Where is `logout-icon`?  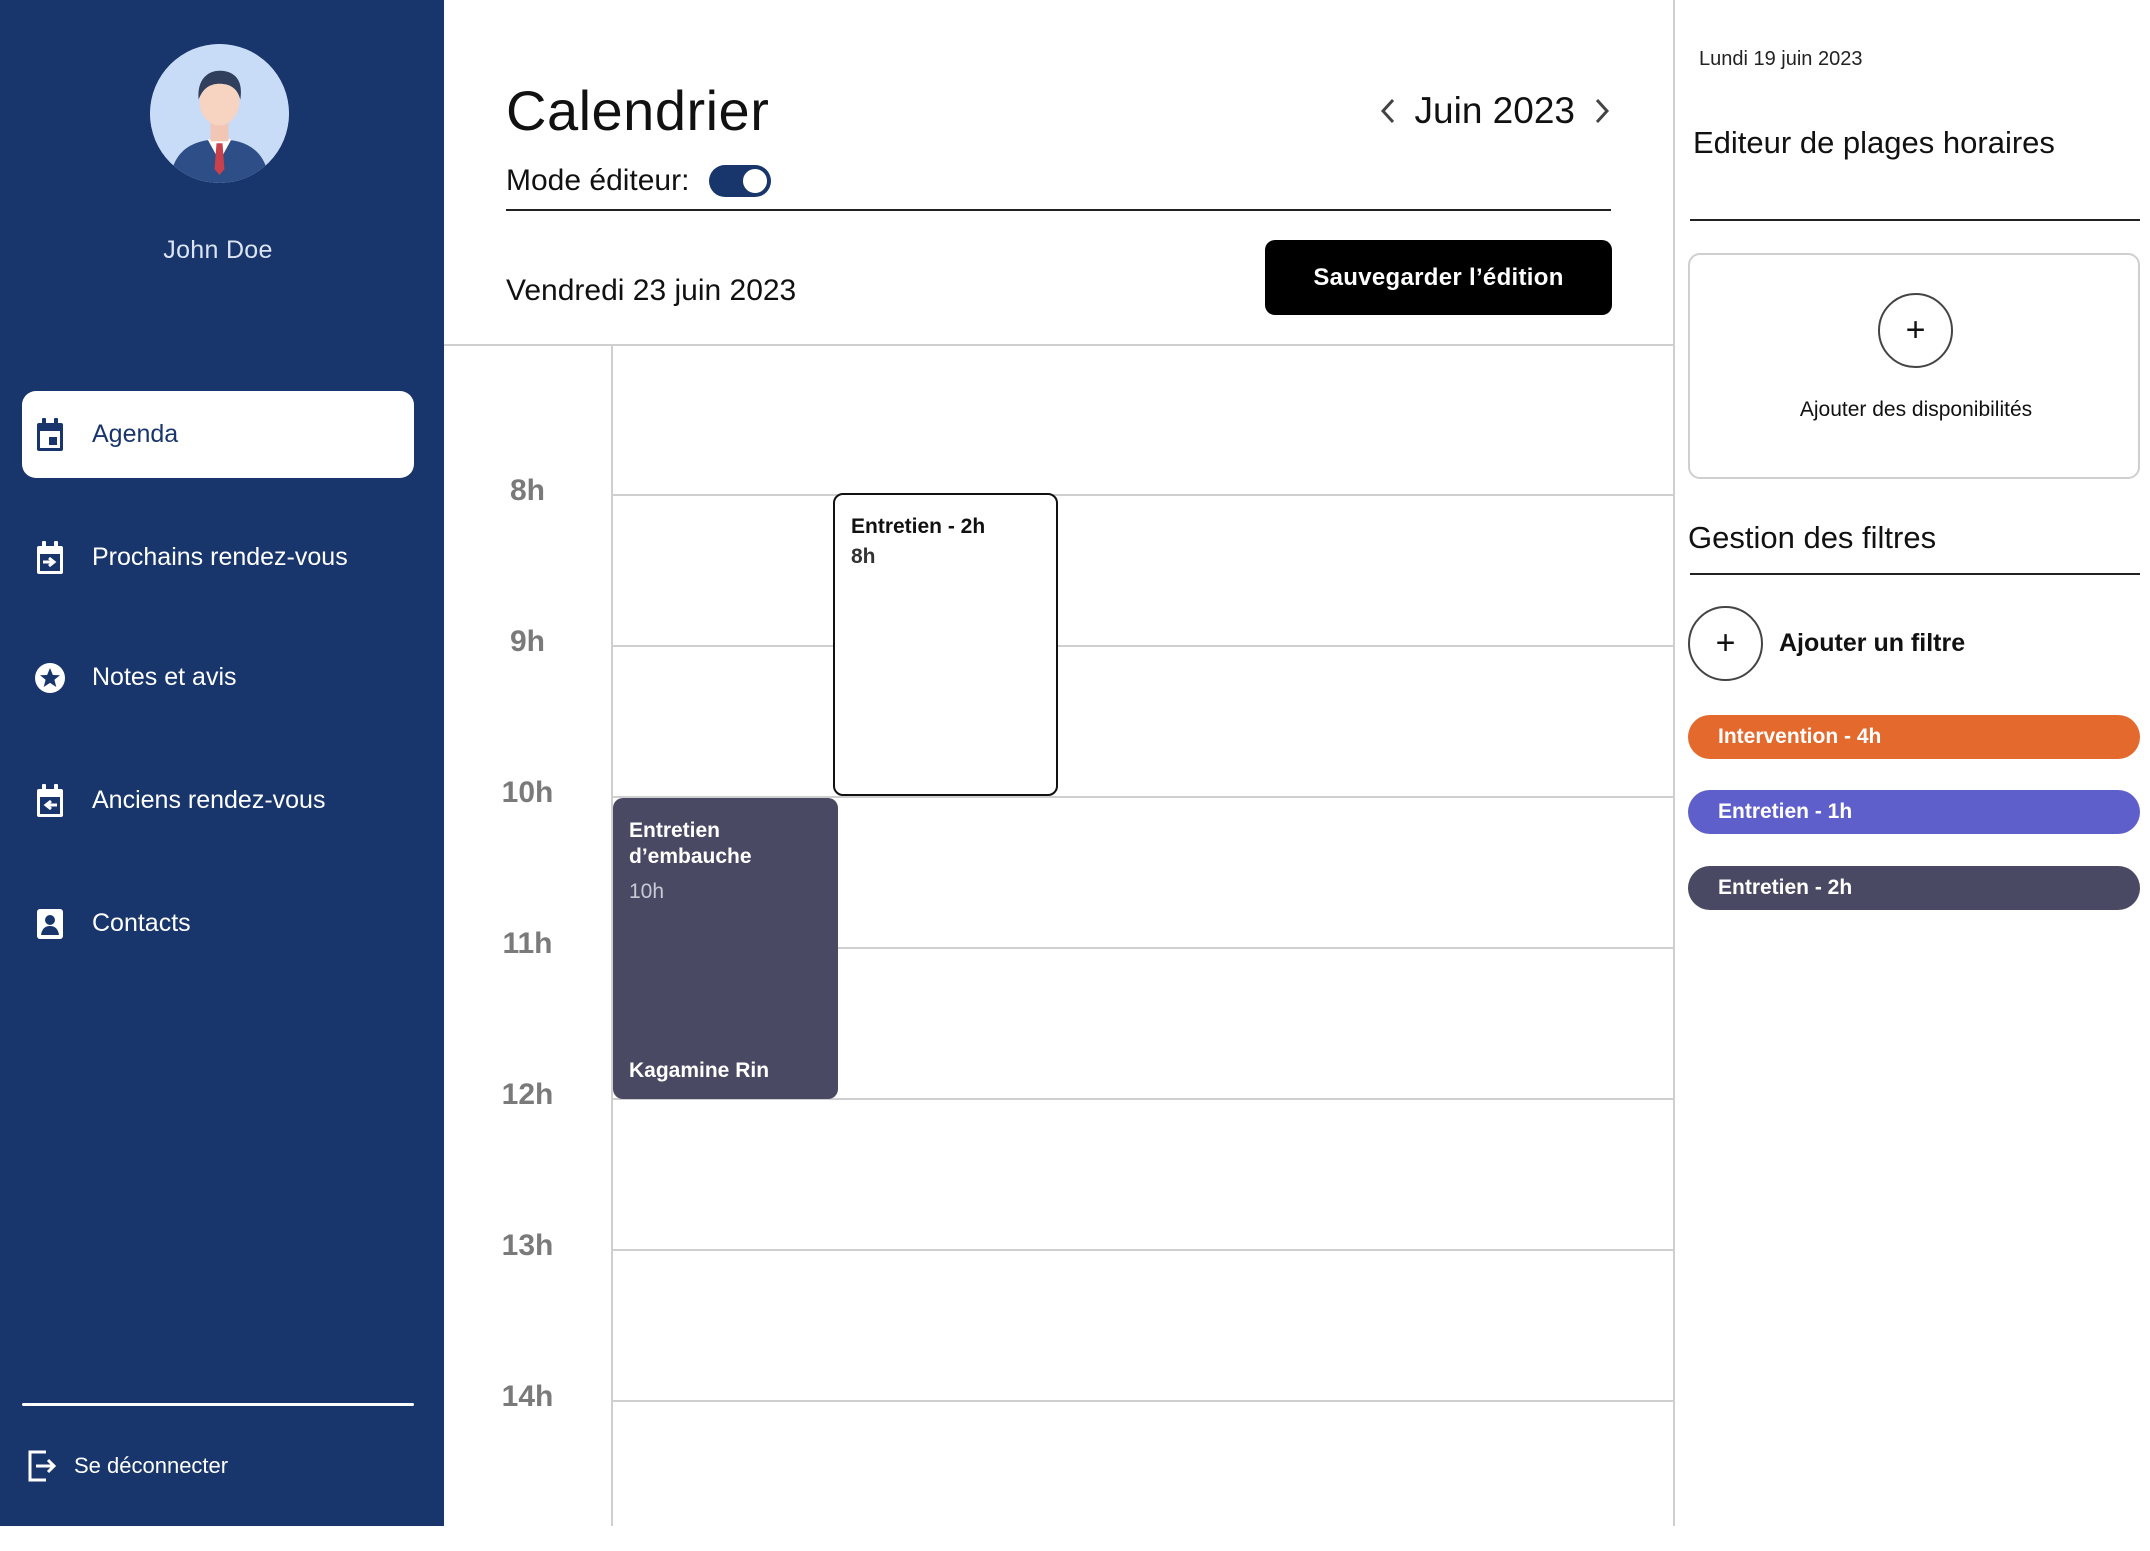
logout-icon is located at coordinates (42, 1466).